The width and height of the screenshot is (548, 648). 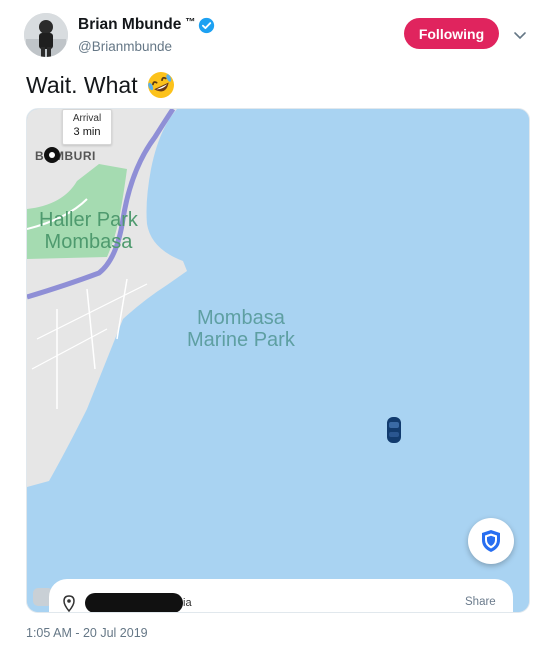 I want to click on car-icon, so click(x=394, y=430).